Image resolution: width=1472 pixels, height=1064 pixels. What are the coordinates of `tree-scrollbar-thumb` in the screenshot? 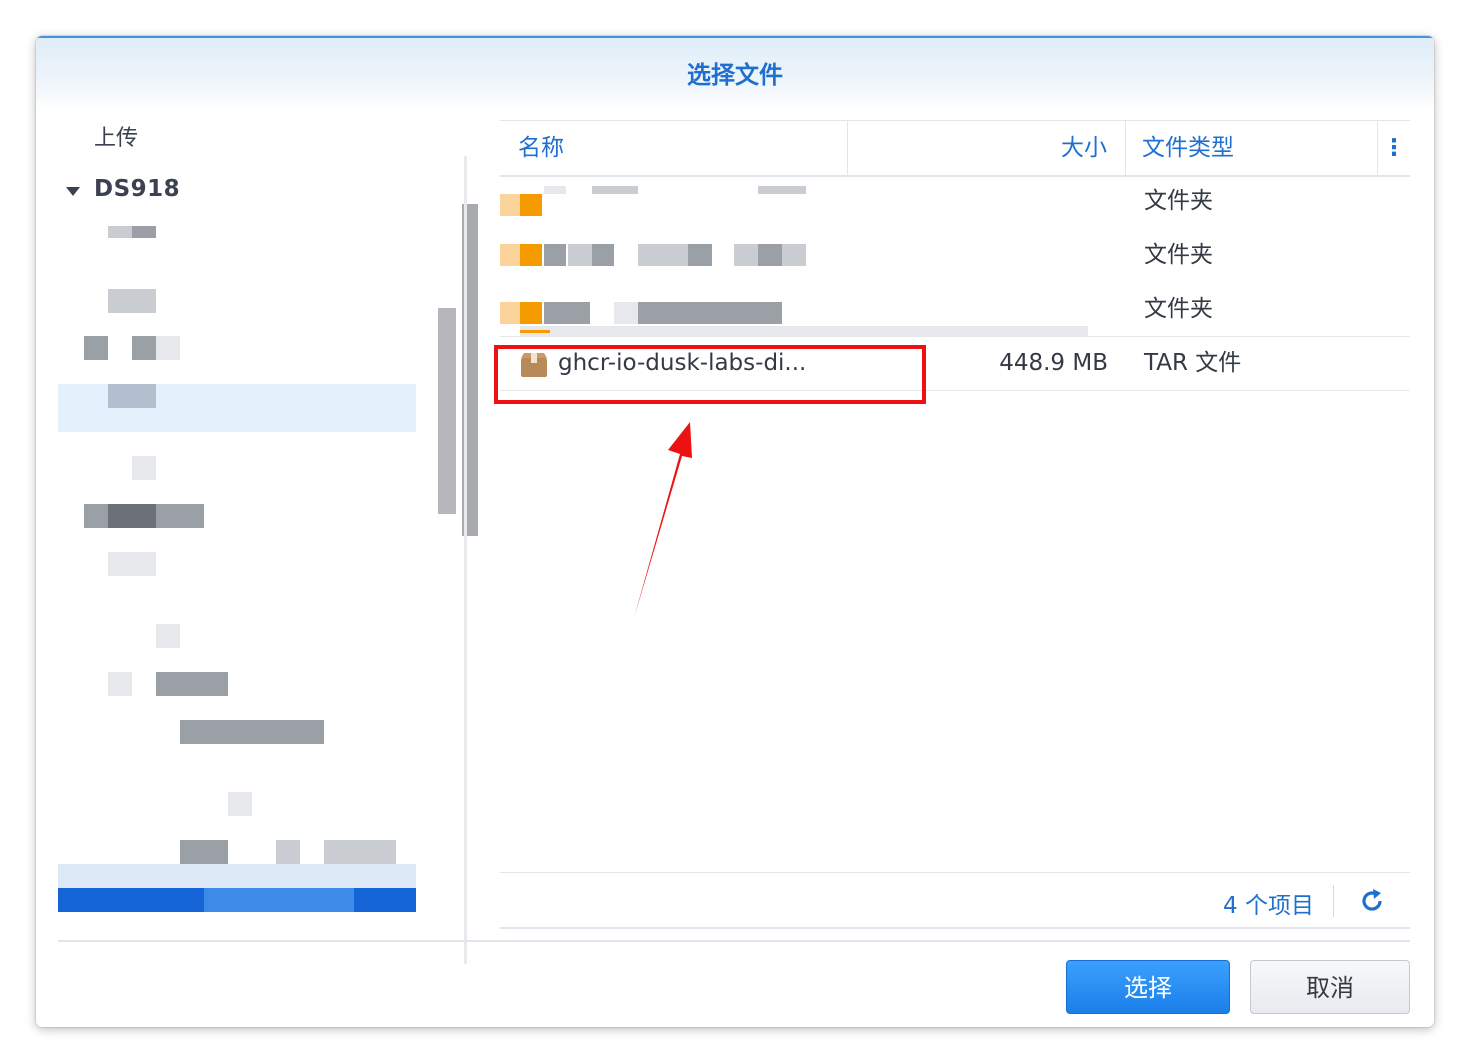 It's located at (447, 411).